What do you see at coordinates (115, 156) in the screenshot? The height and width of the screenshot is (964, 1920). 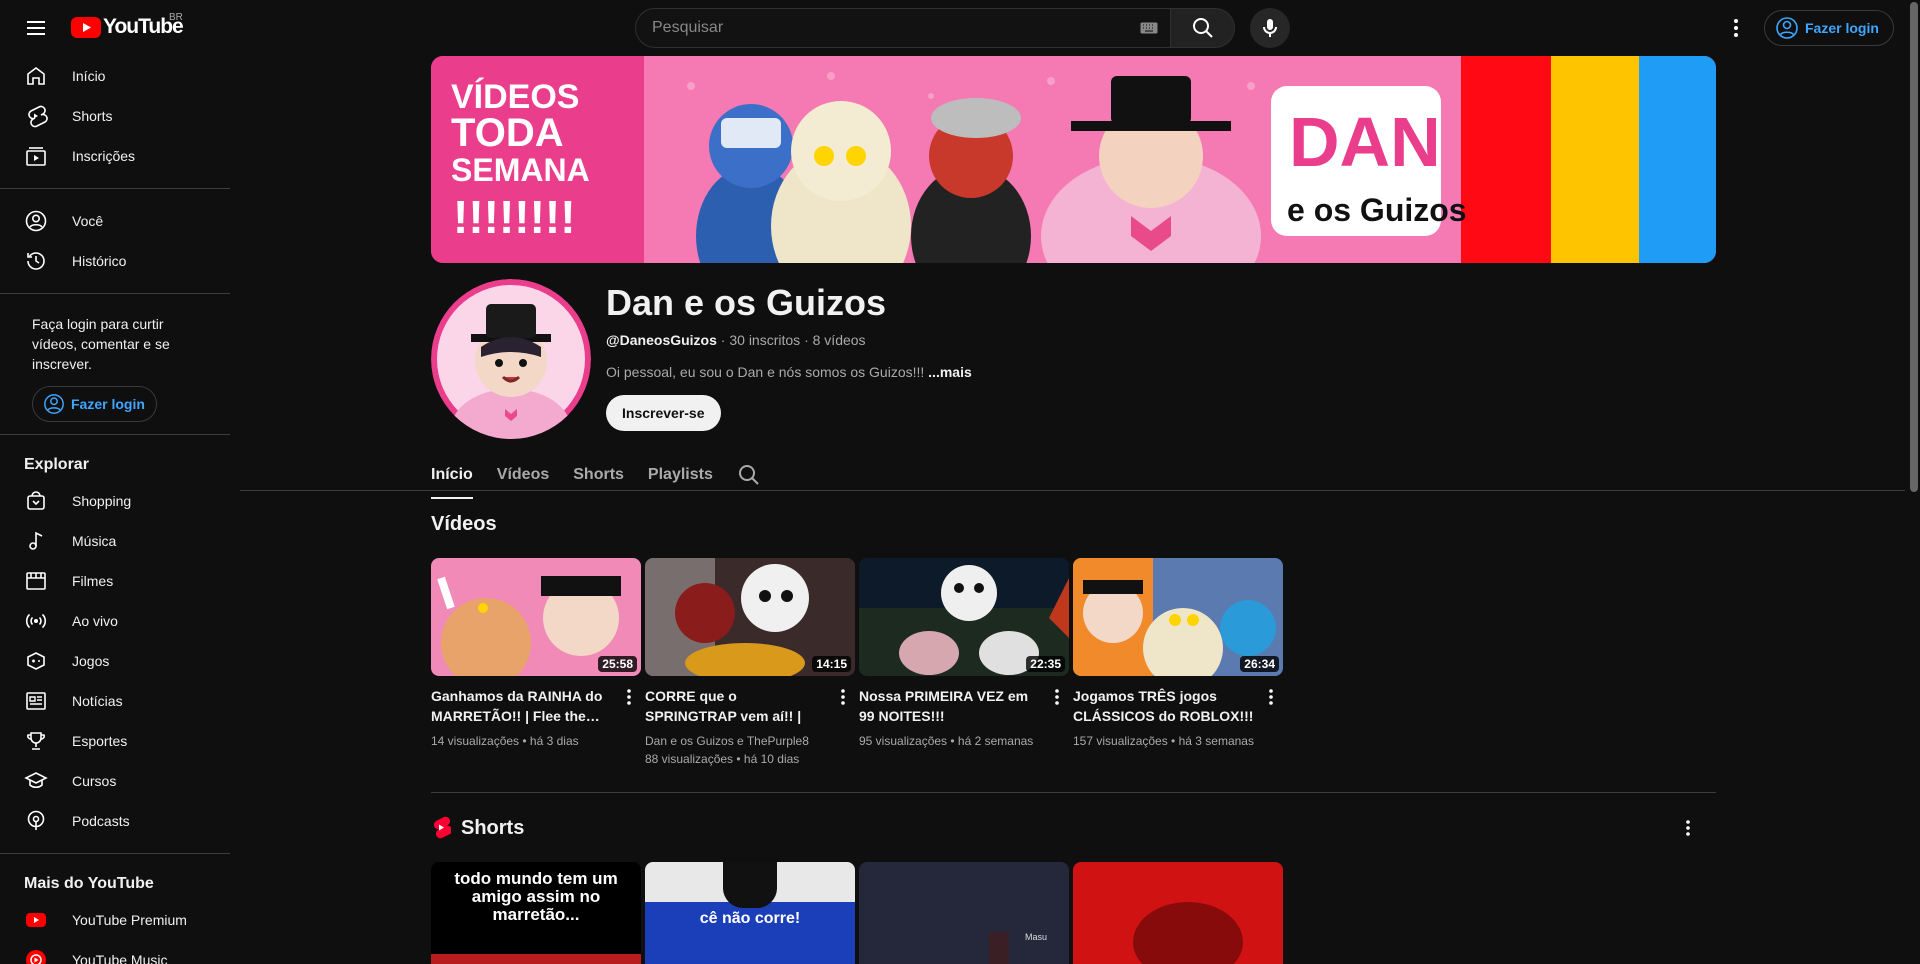 I see `sidebar-item-subscriptions: Inscrições` at bounding box center [115, 156].